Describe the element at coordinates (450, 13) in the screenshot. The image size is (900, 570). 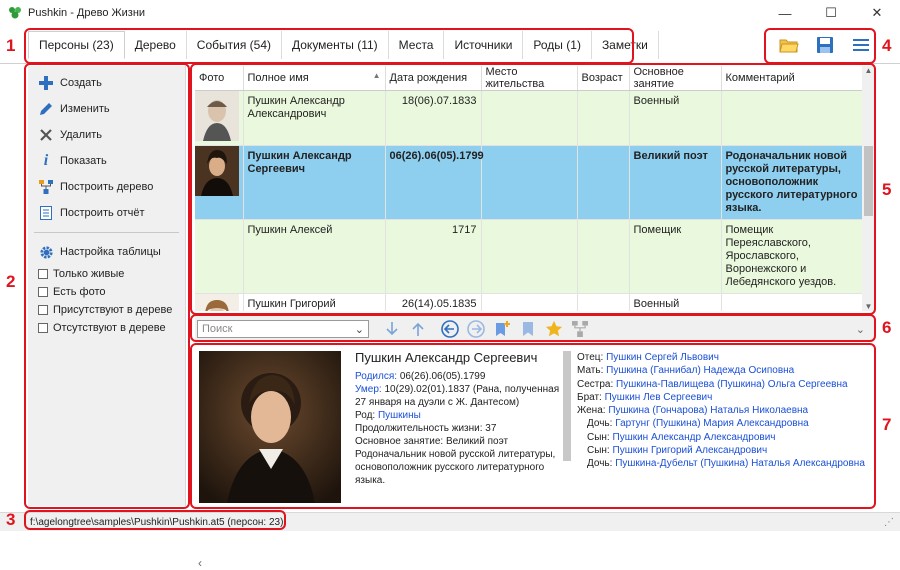
I see `title-bar: Pushkin - Древо Жизни — ☐ ✕` at that location.